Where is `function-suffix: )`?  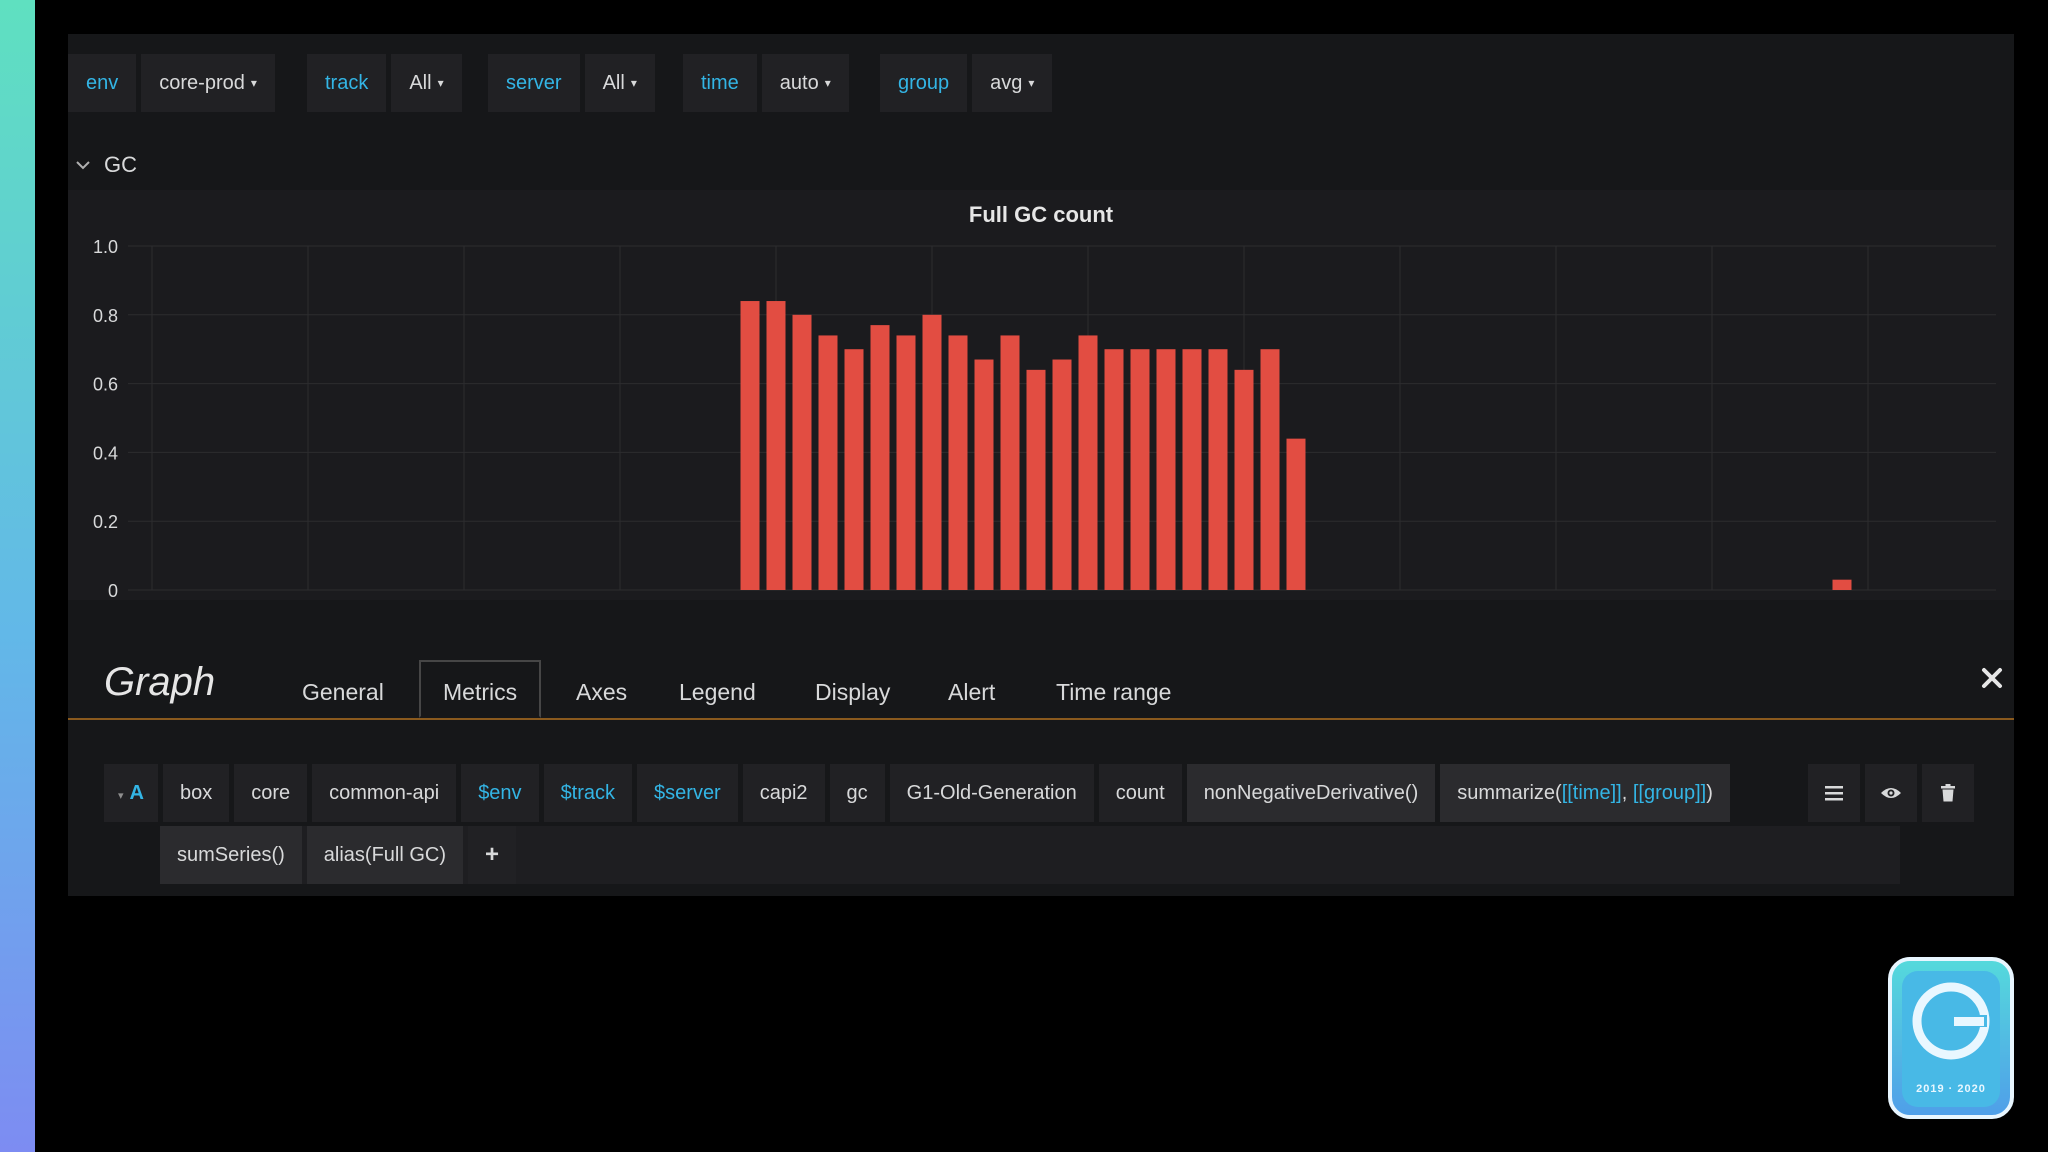 function-suffix: ) is located at coordinates (1709, 793).